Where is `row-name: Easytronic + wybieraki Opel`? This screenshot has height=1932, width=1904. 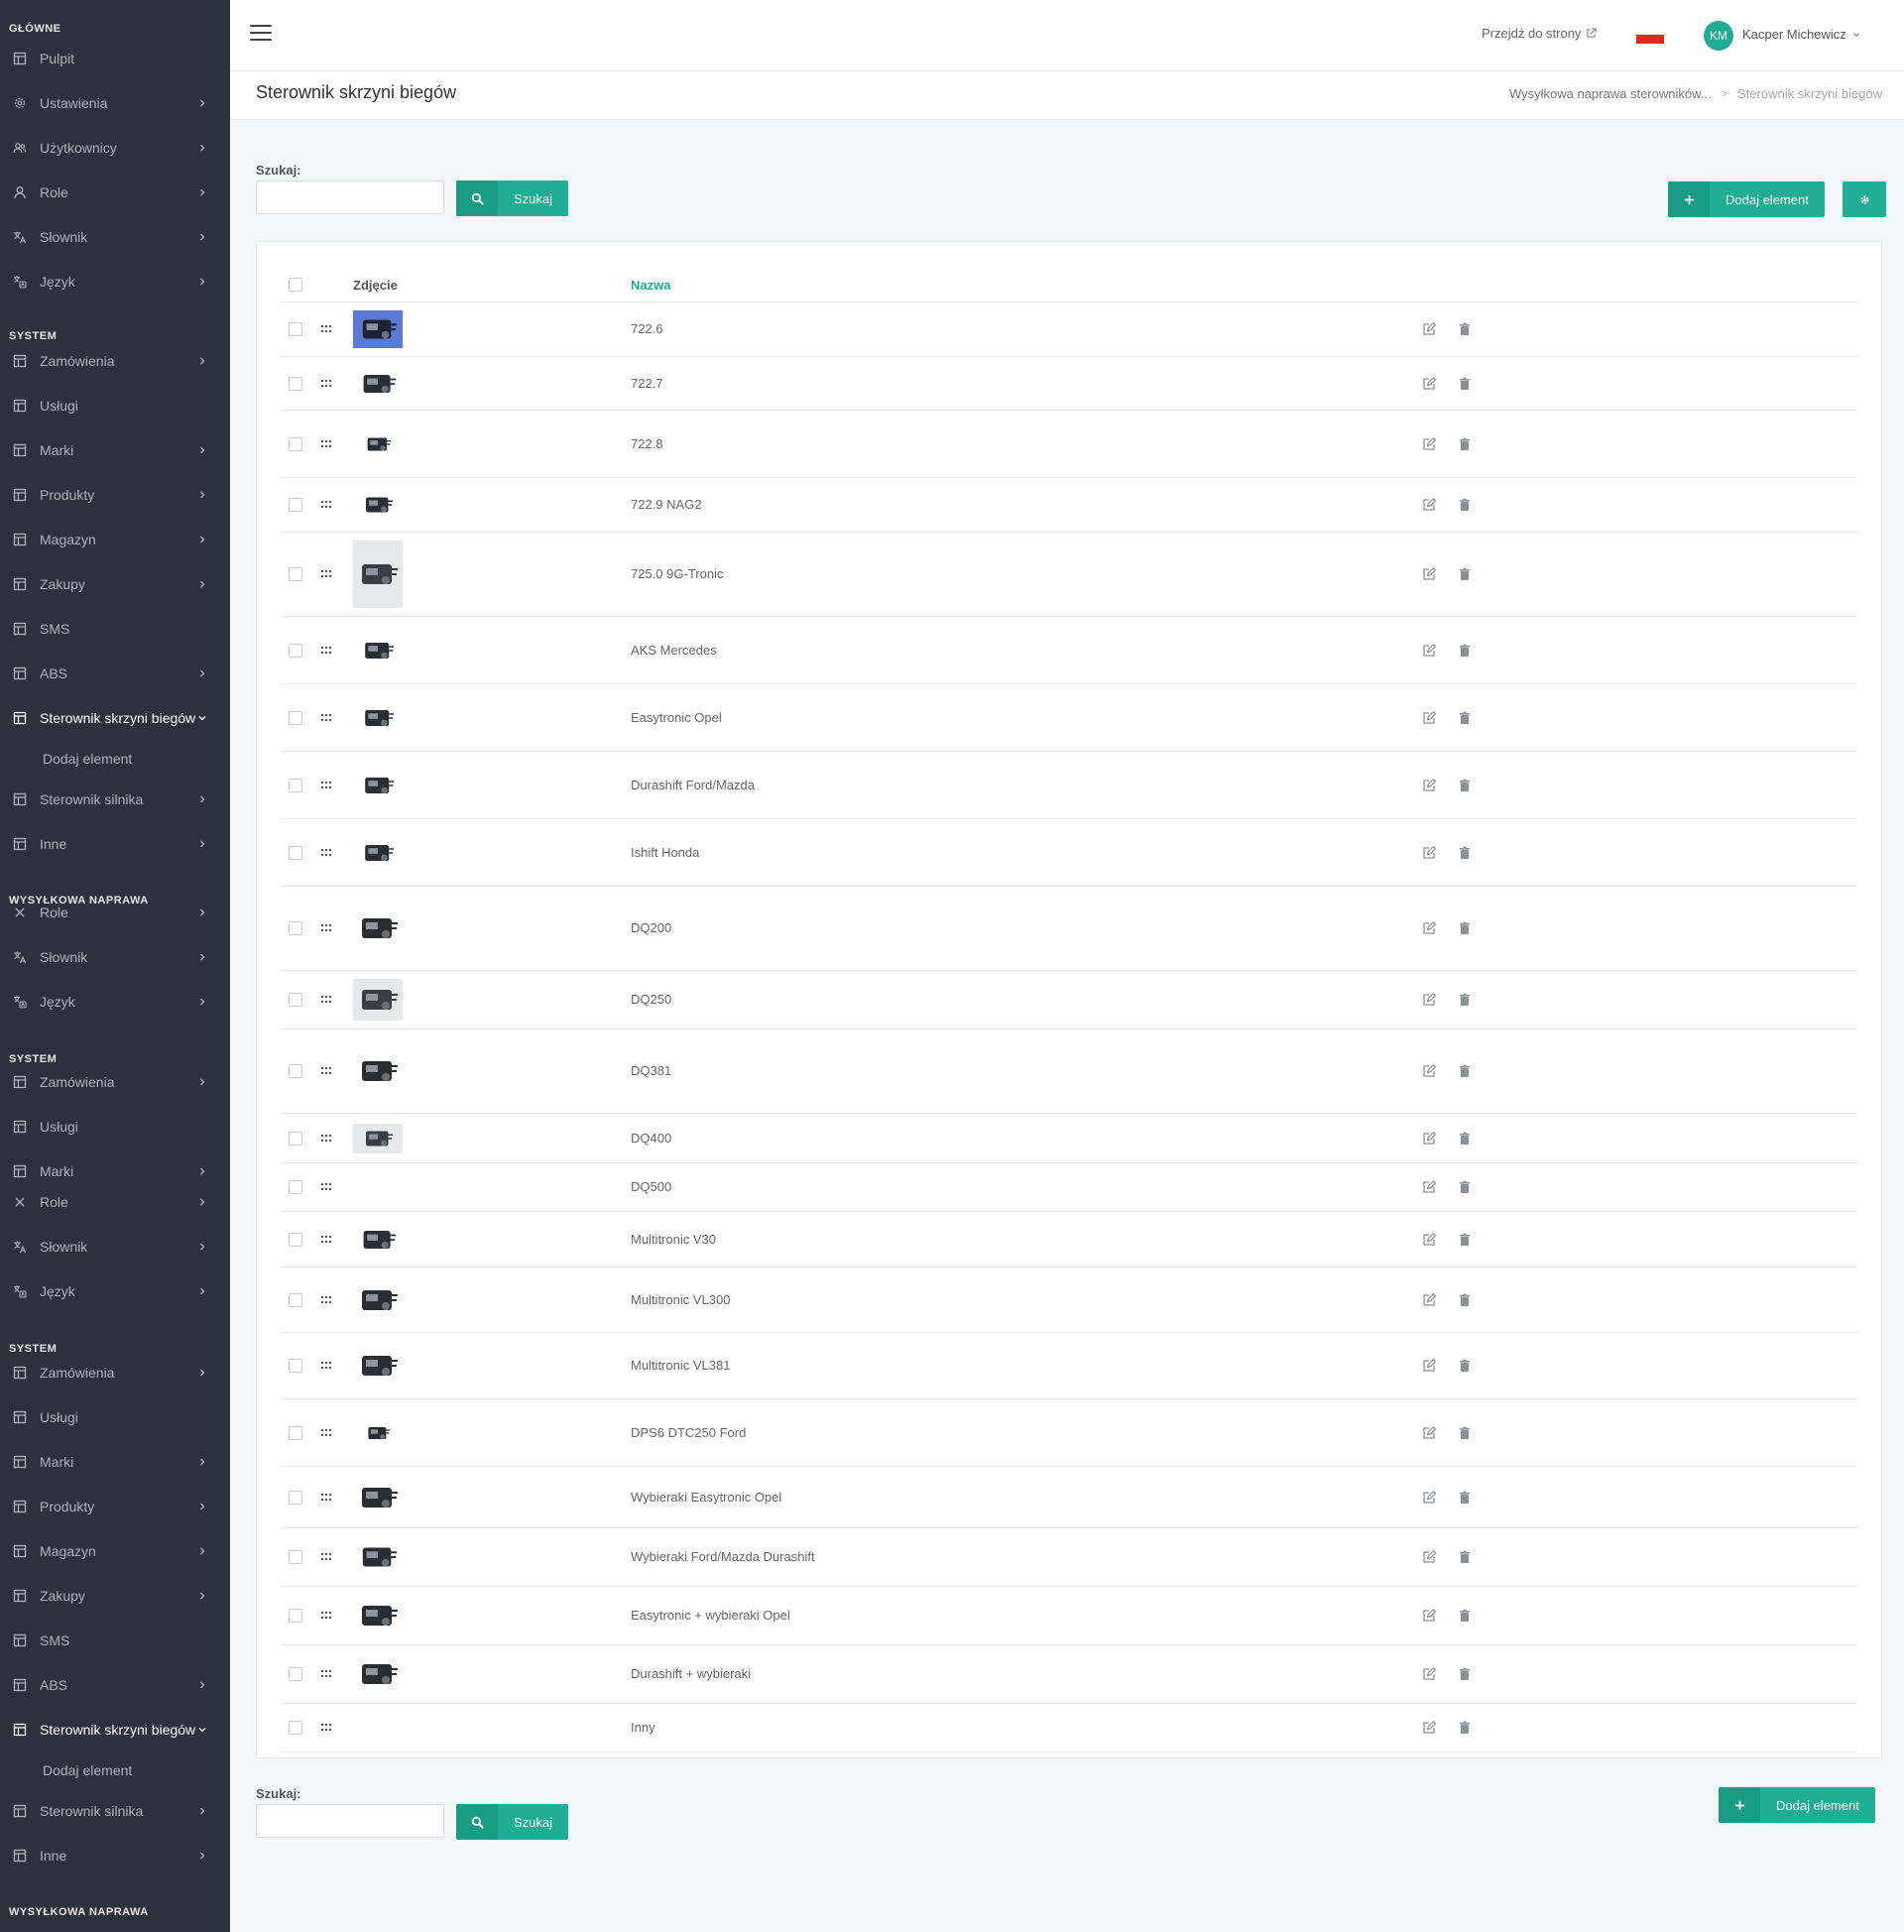 row-name: Easytronic + wybieraki Opel is located at coordinates (710, 1615).